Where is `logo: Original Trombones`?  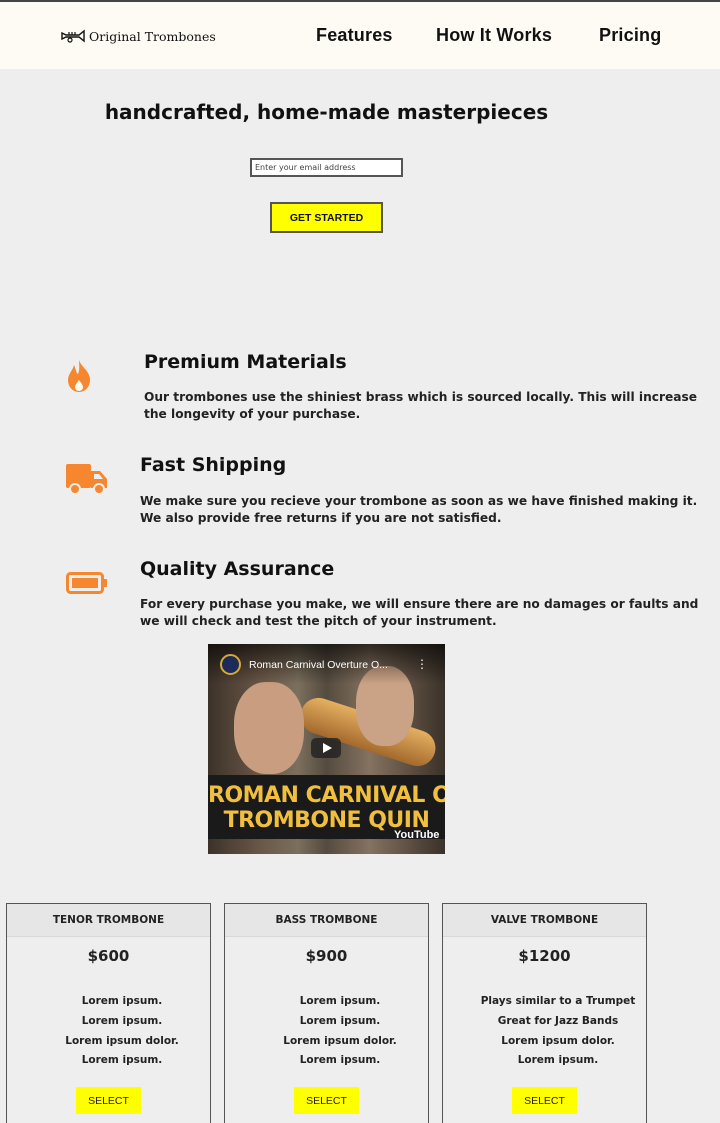 logo: Original Trombones is located at coordinates (138, 36).